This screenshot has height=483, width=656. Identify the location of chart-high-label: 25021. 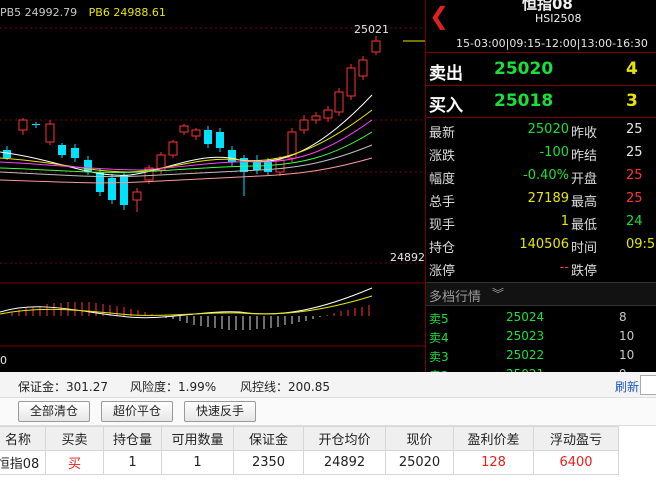
(371, 29).